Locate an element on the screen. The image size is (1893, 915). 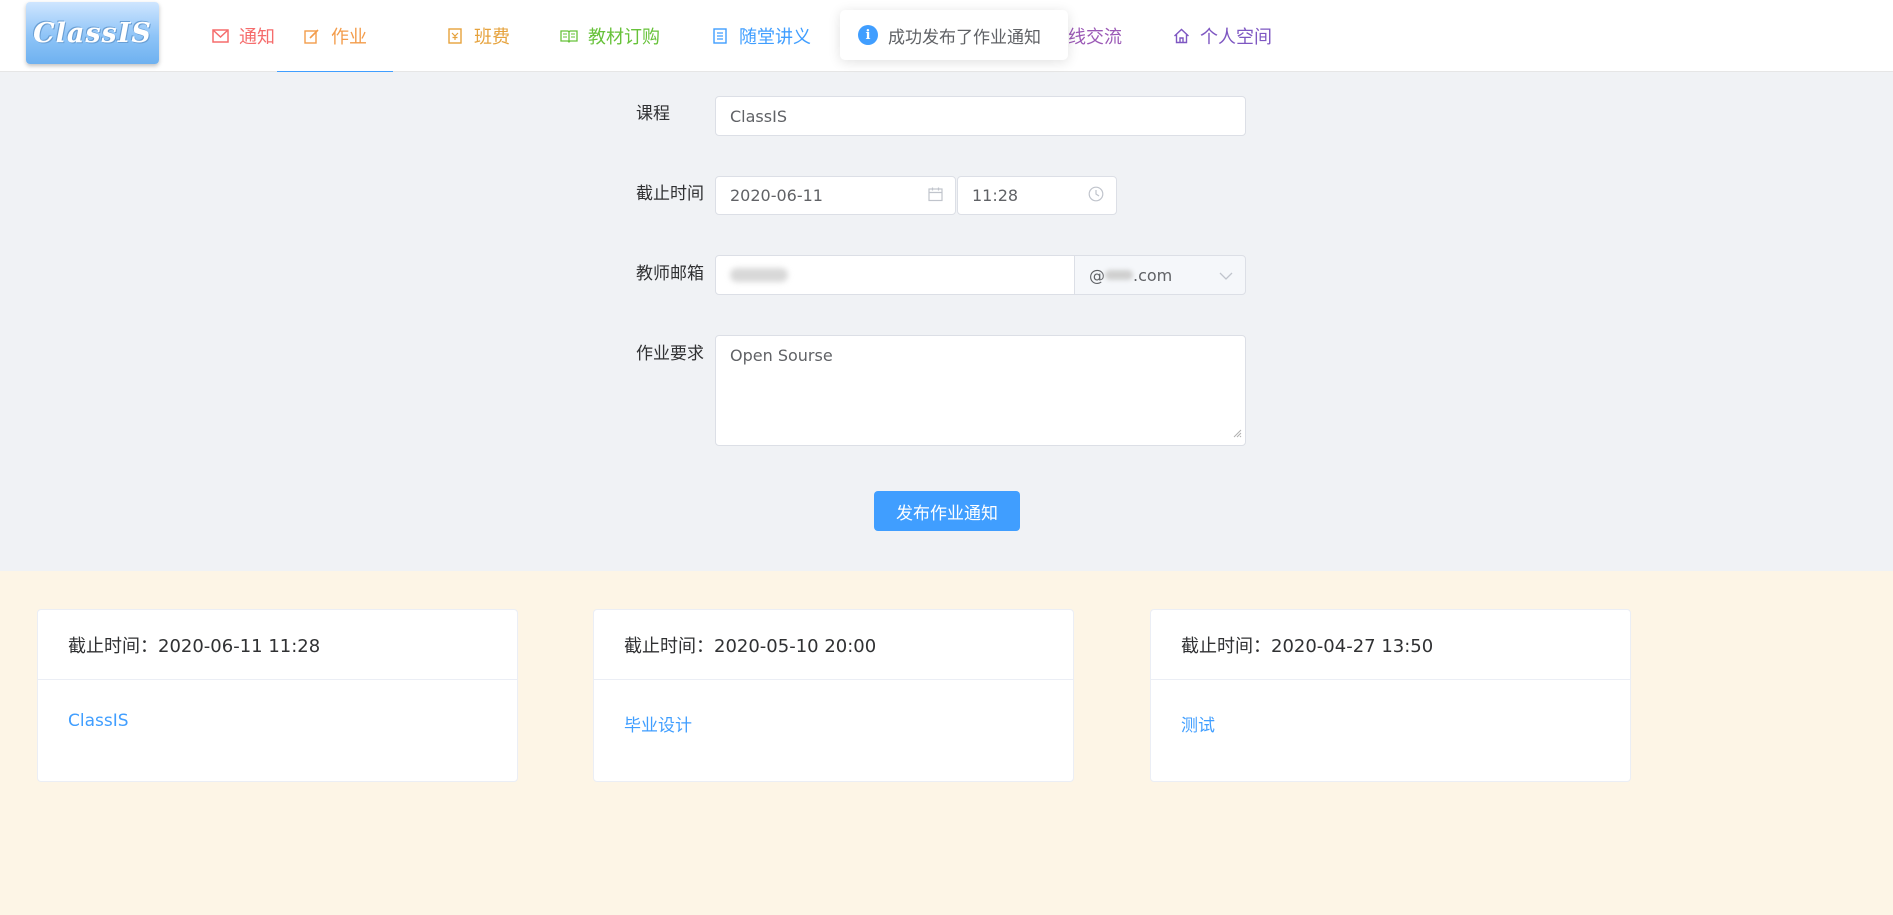
nav-item-homework: 作业 is located at coordinates (335, 36).